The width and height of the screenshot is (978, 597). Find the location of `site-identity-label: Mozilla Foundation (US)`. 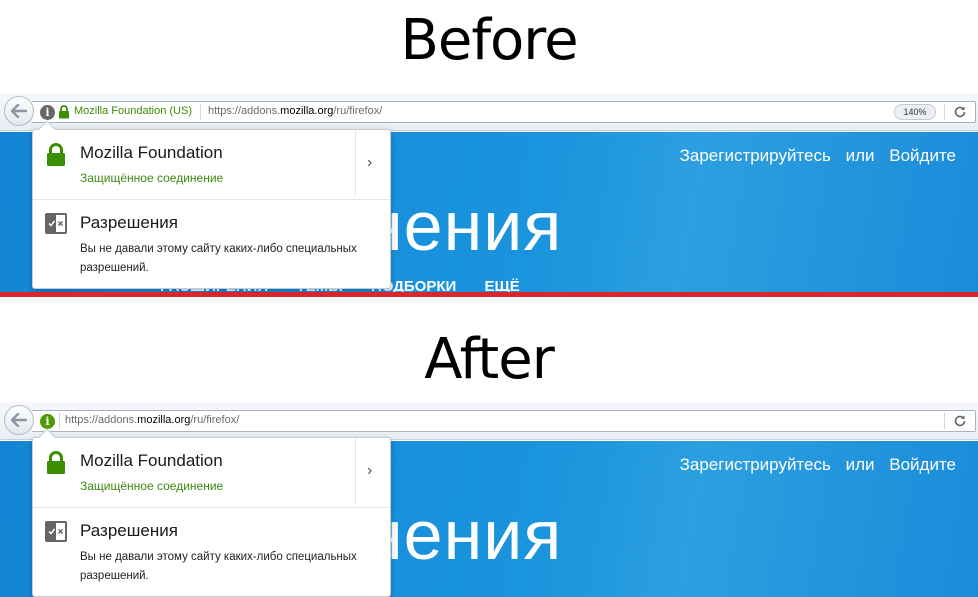

site-identity-label: Mozilla Foundation (US) is located at coordinates (133, 111).